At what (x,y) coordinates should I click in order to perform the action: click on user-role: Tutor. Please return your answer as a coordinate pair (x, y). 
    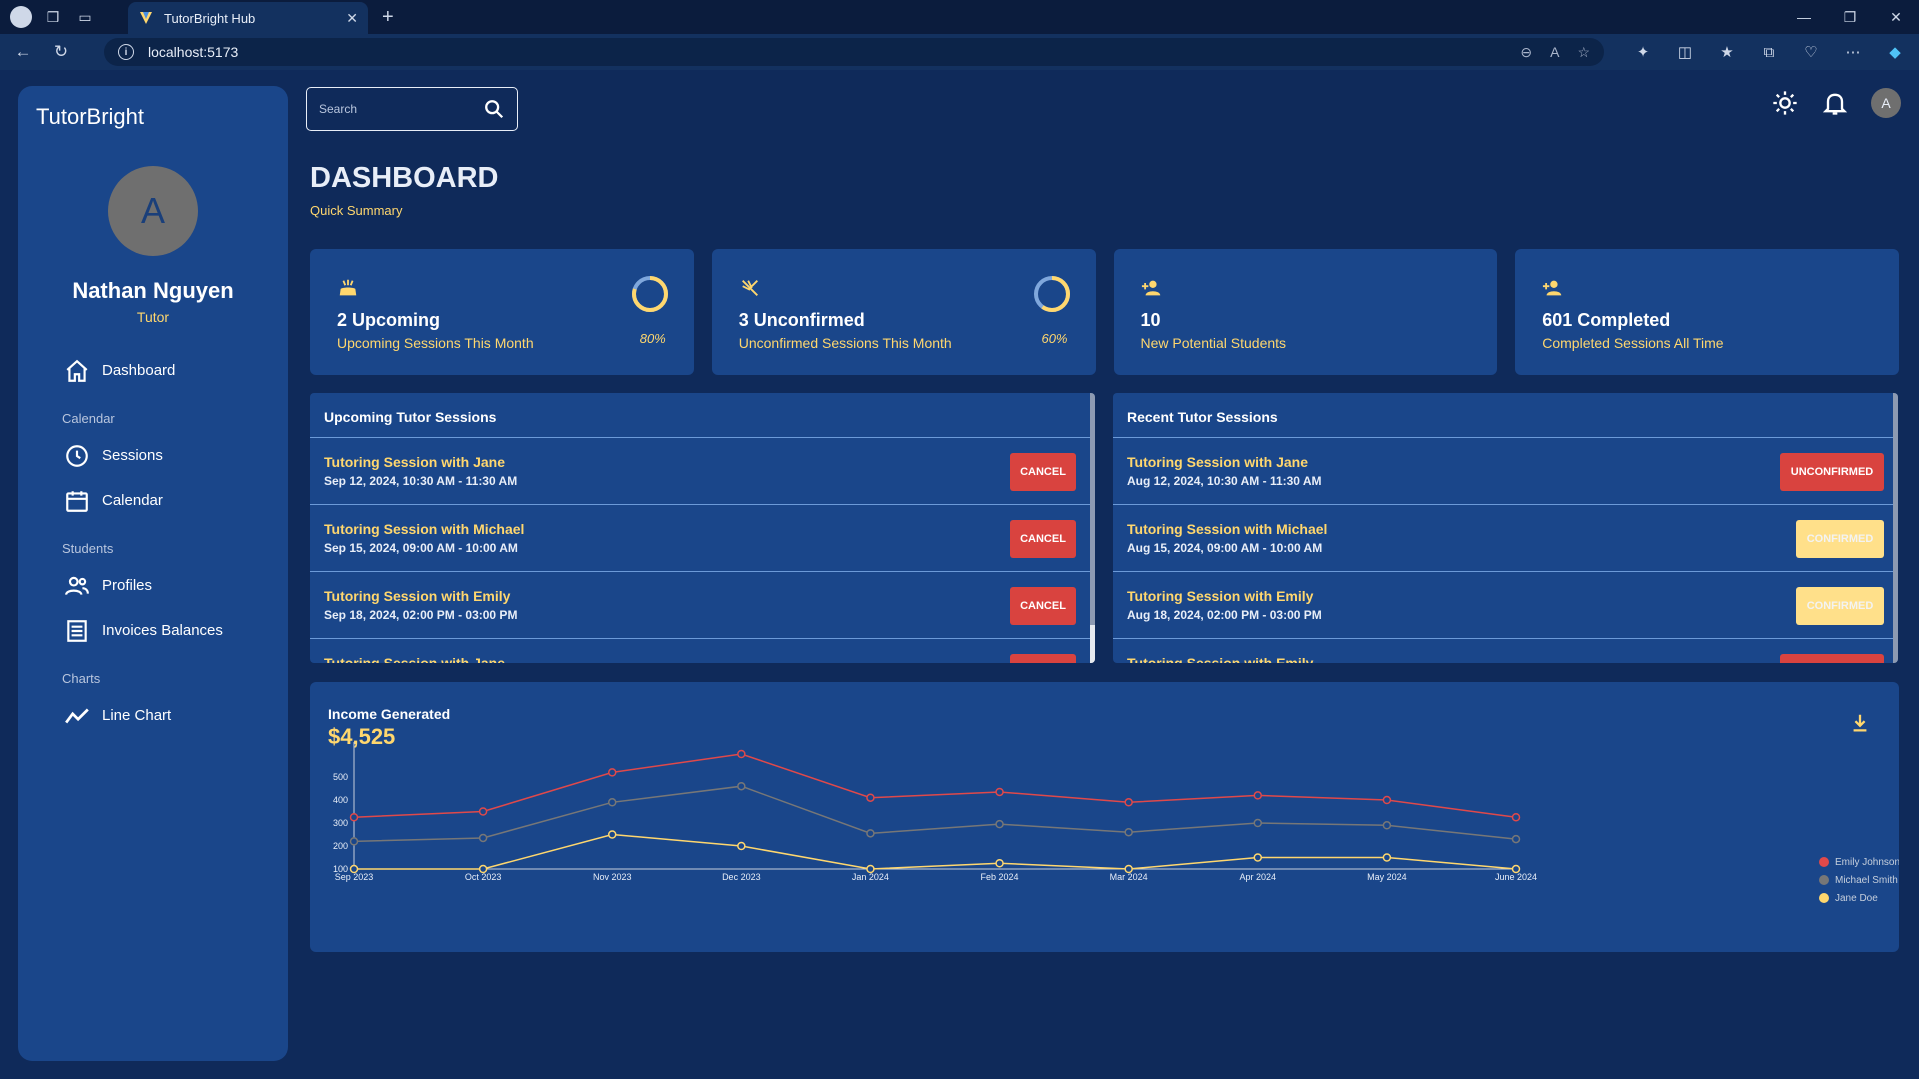
    Looking at the image, I should click on (153, 317).